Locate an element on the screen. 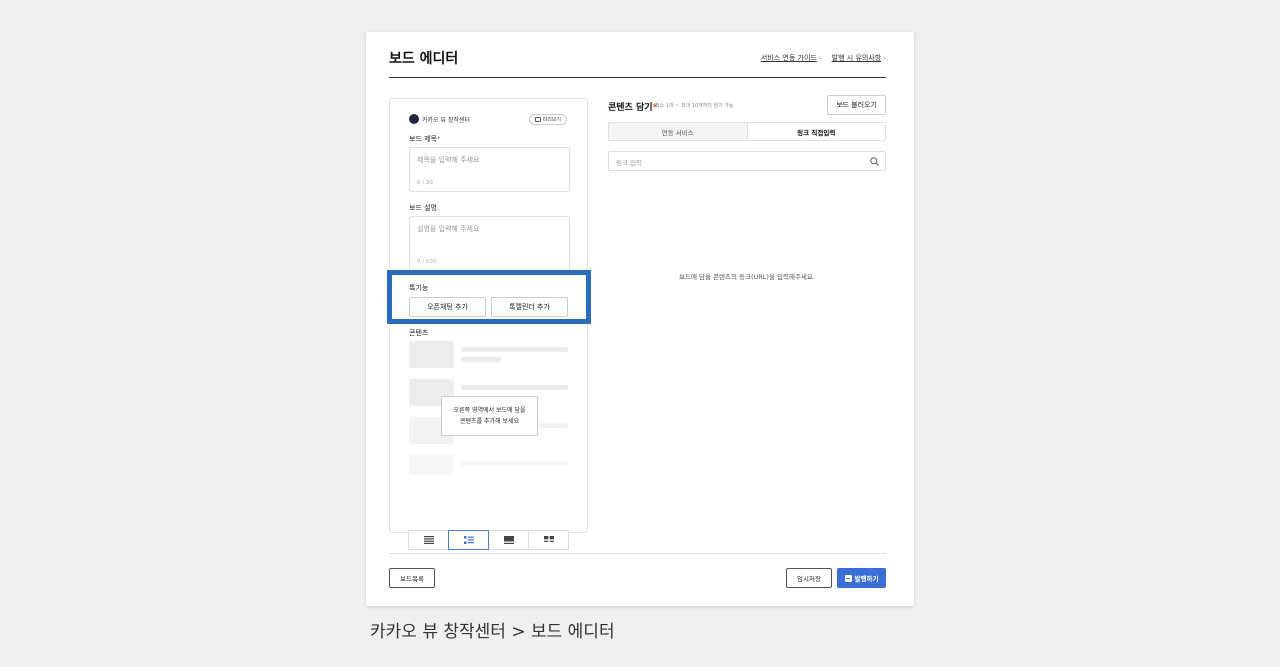 The height and width of the screenshot is (667, 1280). board-list-button: 보드목록 is located at coordinates (412, 578).